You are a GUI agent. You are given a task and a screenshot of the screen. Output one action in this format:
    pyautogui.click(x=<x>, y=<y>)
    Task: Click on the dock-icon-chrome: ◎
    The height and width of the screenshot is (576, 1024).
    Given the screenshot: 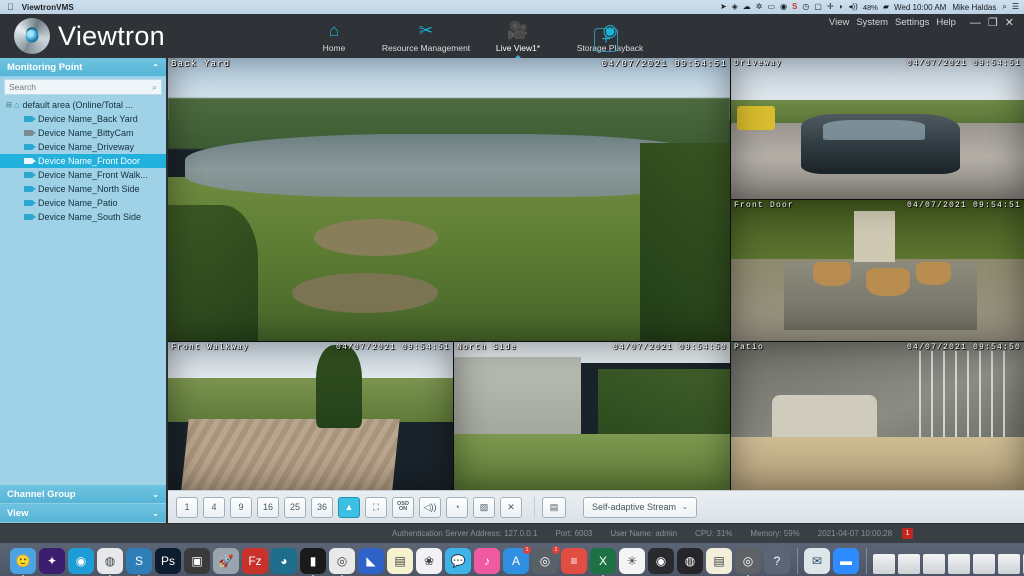 What is the action you would take?
    pyautogui.click(x=342, y=562)
    